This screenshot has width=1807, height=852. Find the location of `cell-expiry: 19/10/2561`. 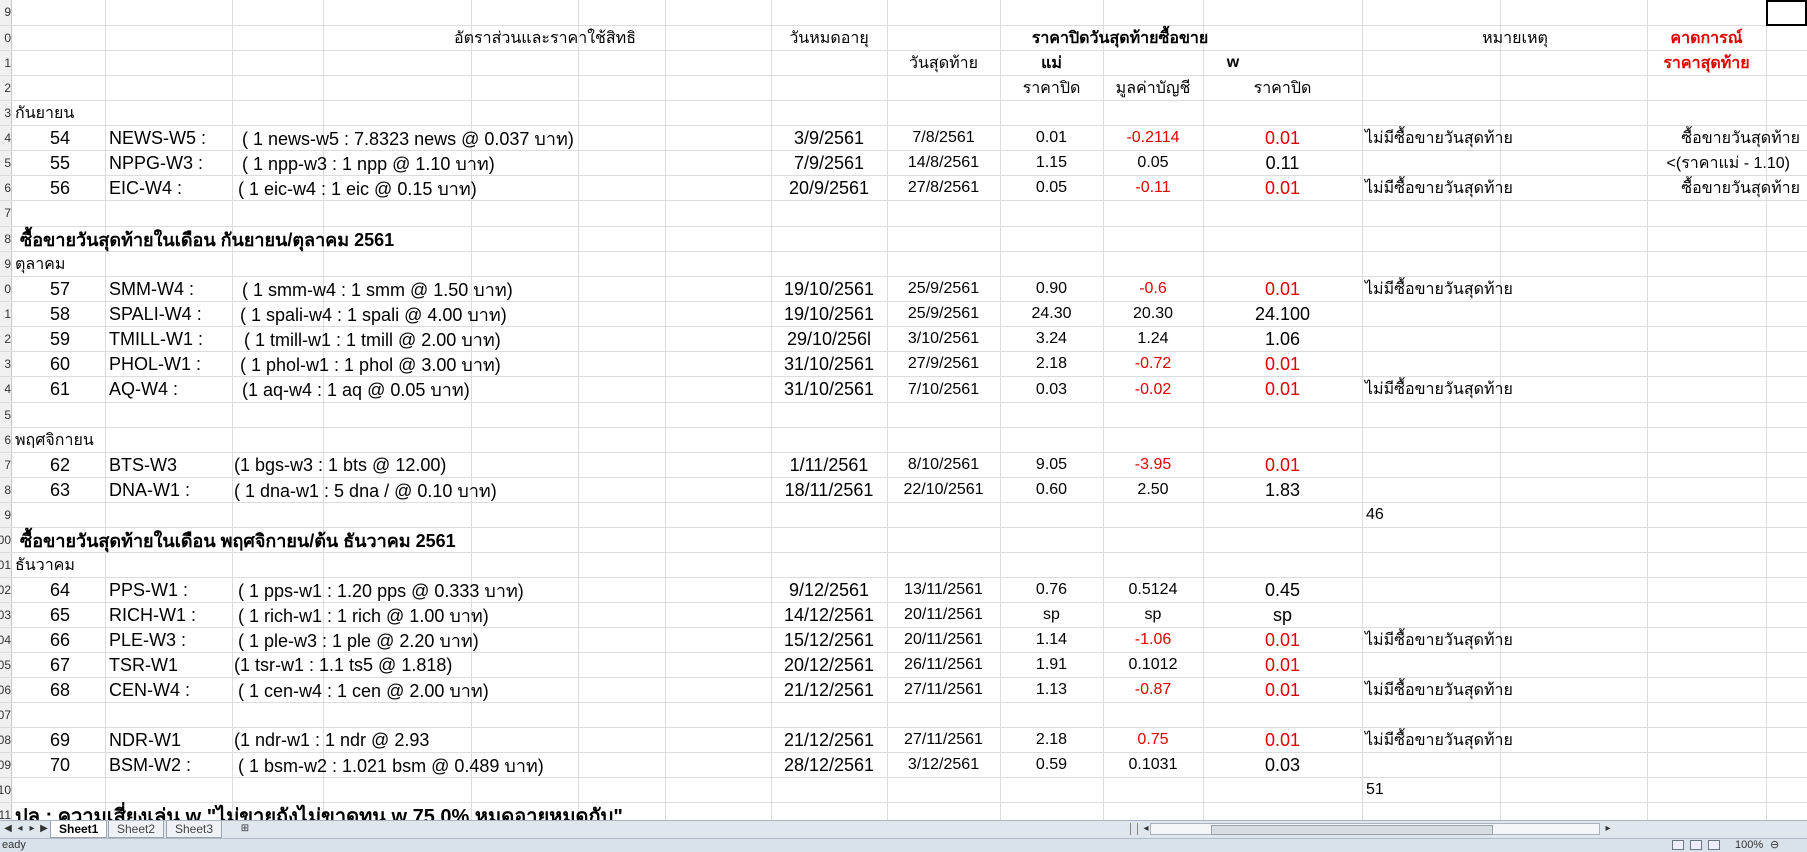

cell-expiry: 19/10/2561 is located at coordinates (829, 289).